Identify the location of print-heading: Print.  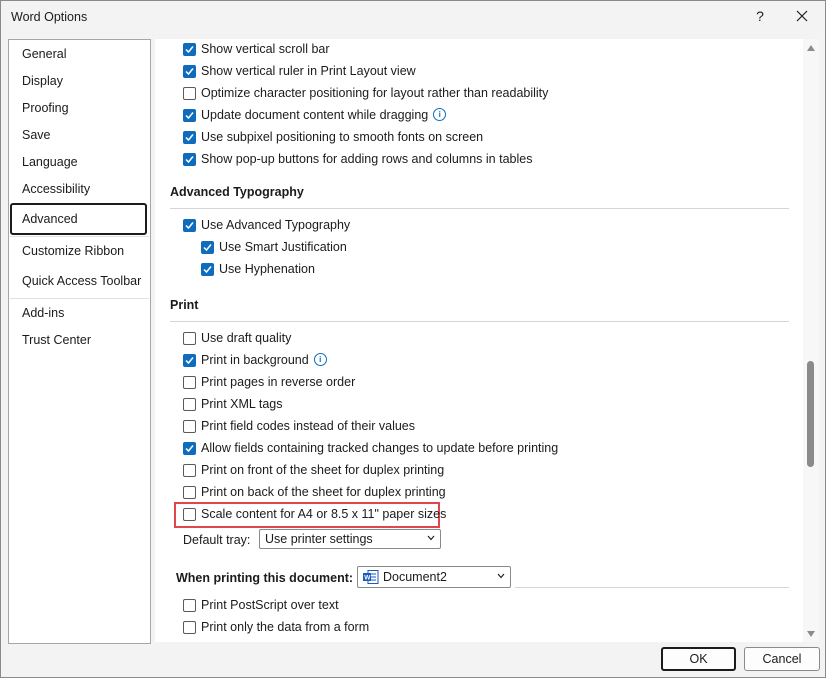
(184, 305).